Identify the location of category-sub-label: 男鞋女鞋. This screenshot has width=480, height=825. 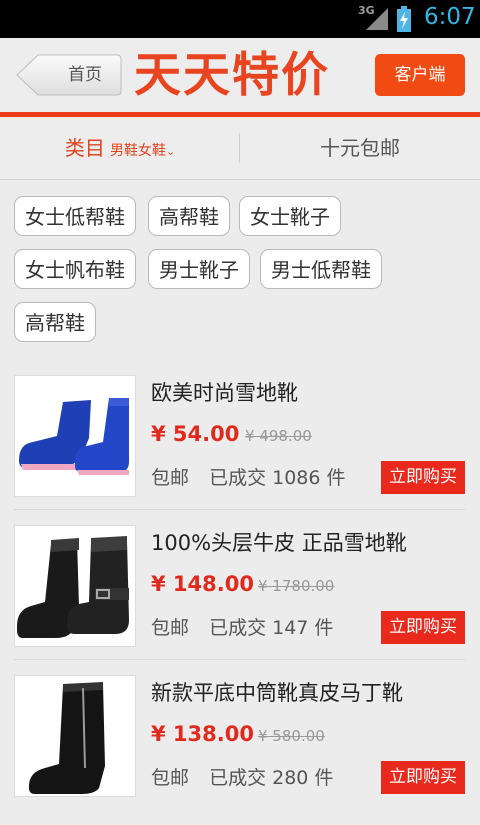
(137, 151).